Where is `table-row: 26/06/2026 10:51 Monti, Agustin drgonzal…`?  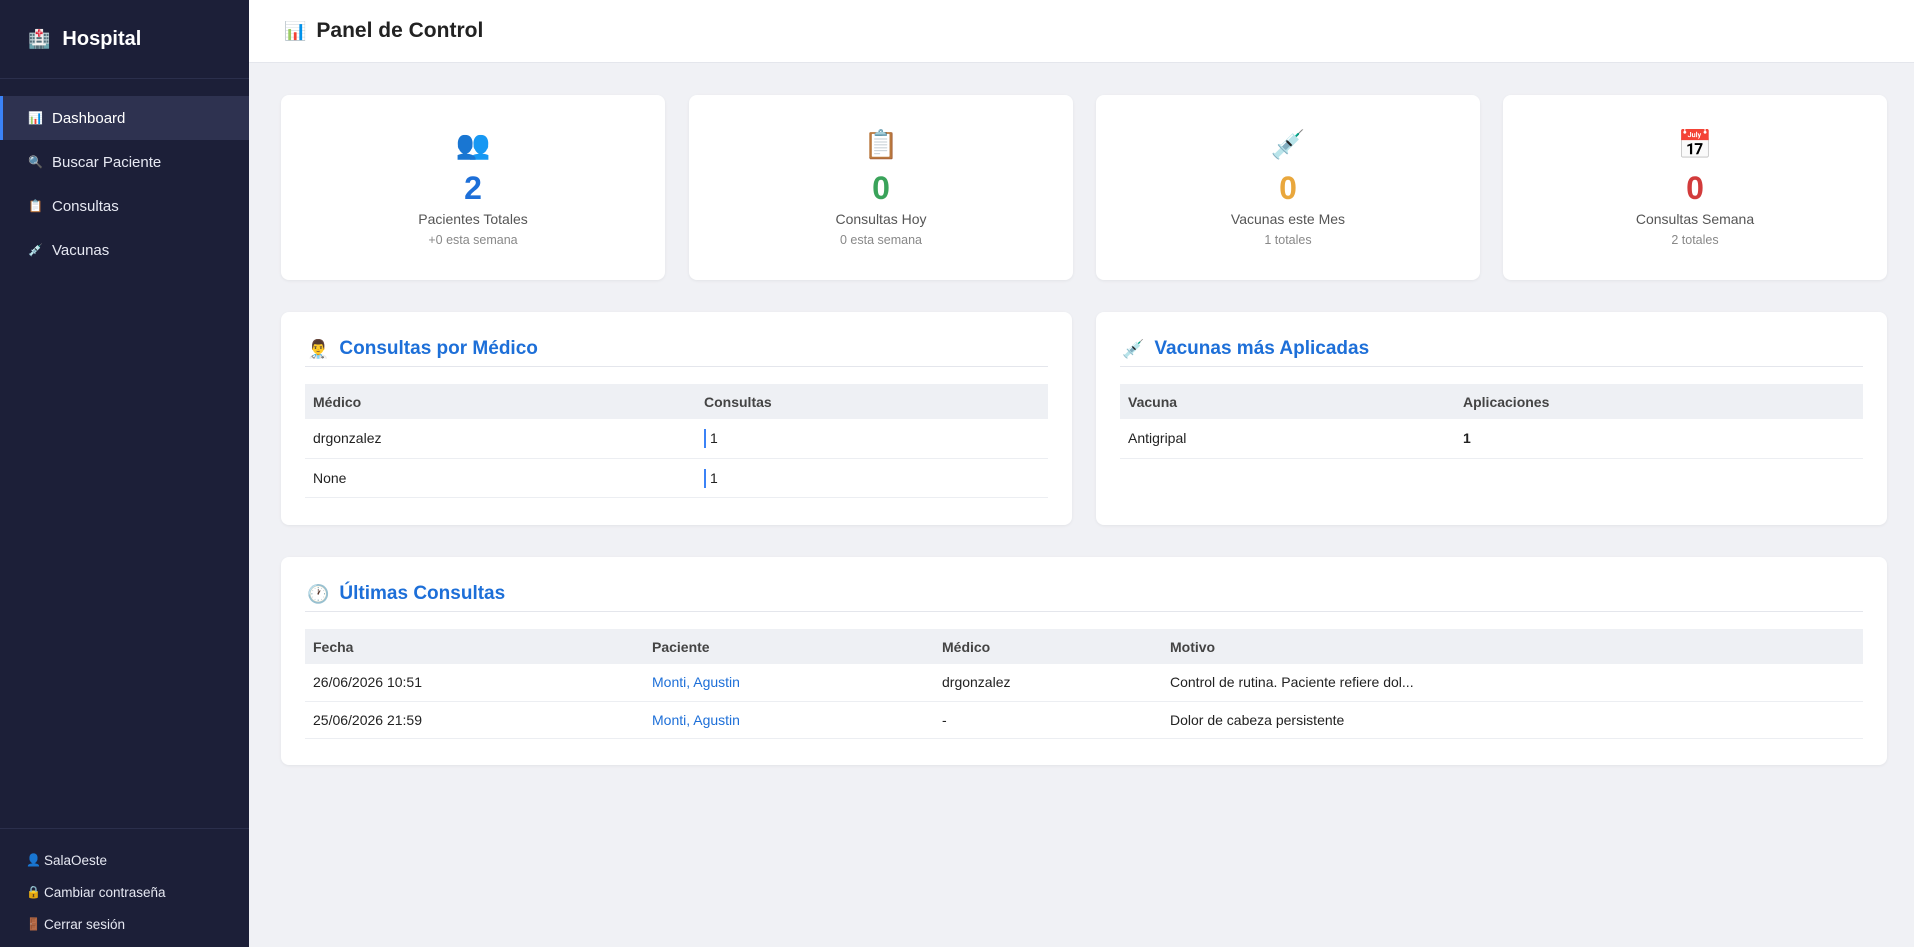
table-row: 26/06/2026 10:51 Monti, Agustin drgonzal… is located at coordinates (1084, 683).